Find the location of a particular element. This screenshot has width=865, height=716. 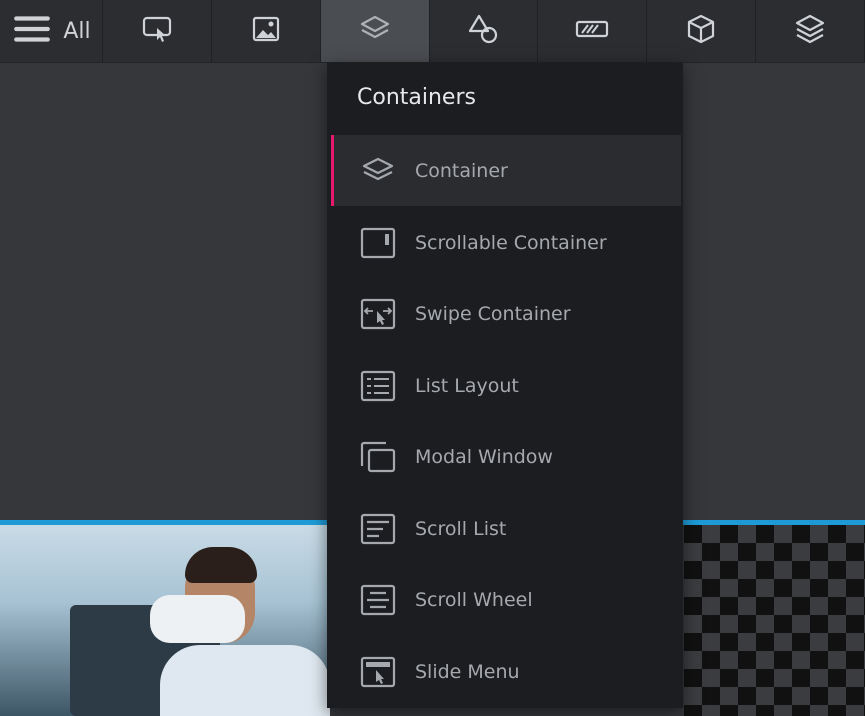

tab-containers is located at coordinates (375, 31).